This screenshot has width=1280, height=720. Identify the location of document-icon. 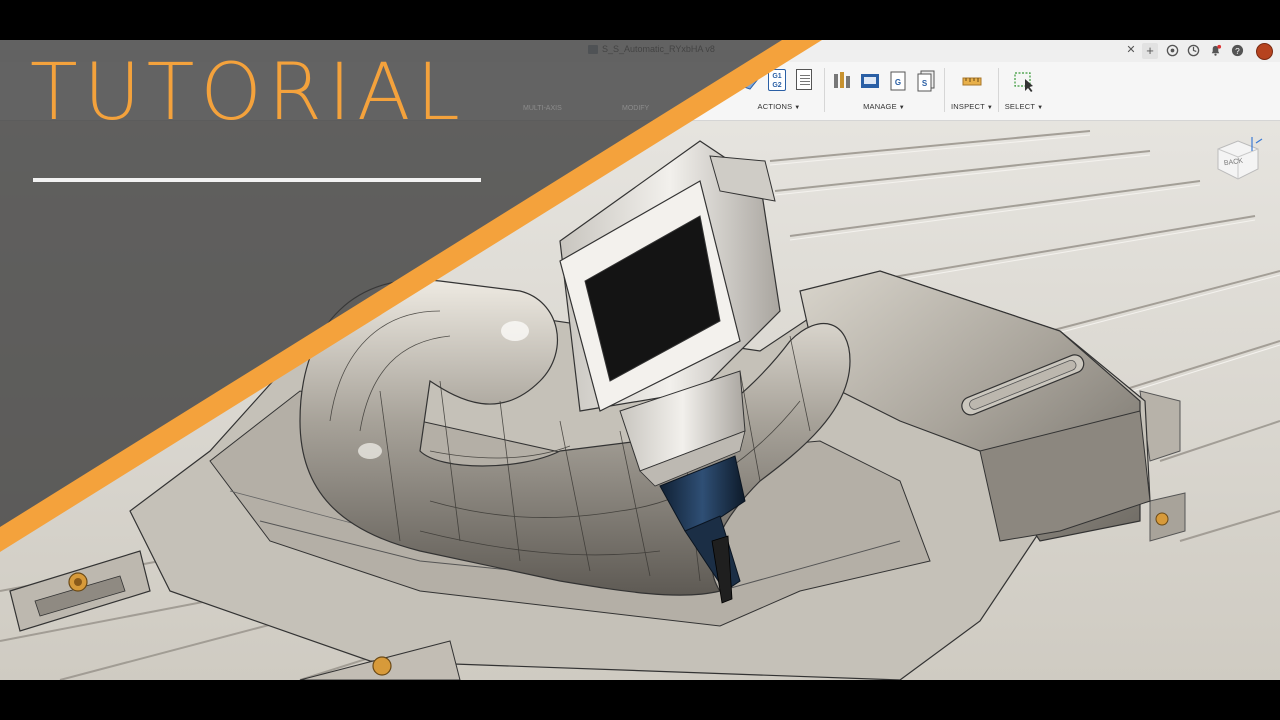
(593, 49).